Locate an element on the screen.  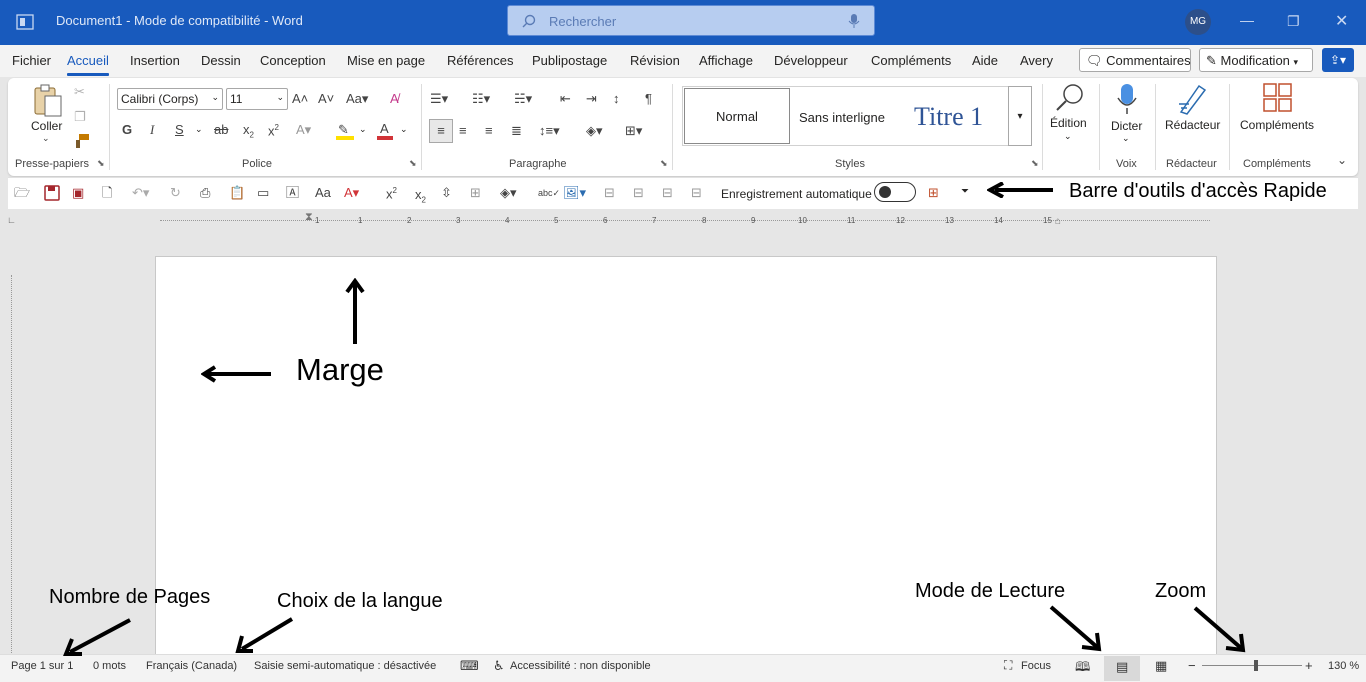
change-case-icon: Aa▾ is located at coordinates (357, 99).